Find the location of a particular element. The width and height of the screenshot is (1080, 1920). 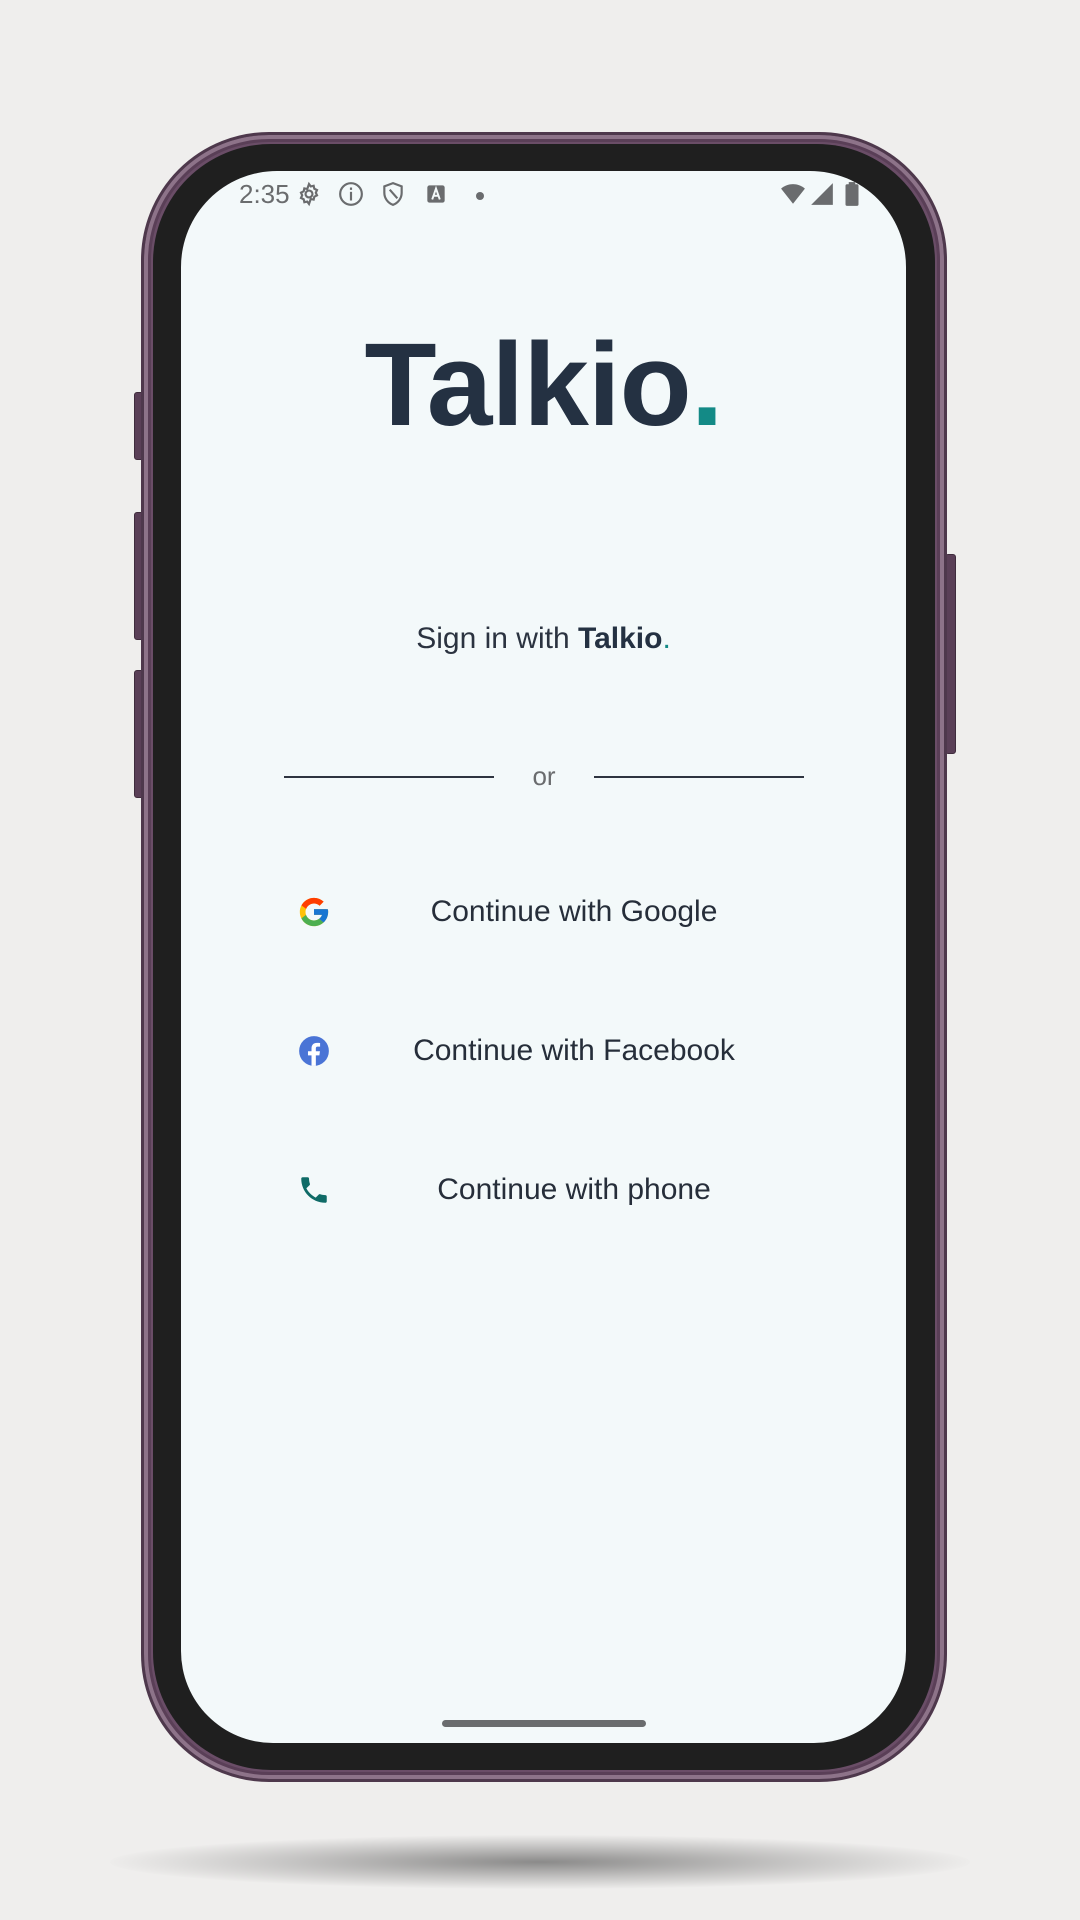

app-logo: Talkio. is located at coordinates (543, 385).